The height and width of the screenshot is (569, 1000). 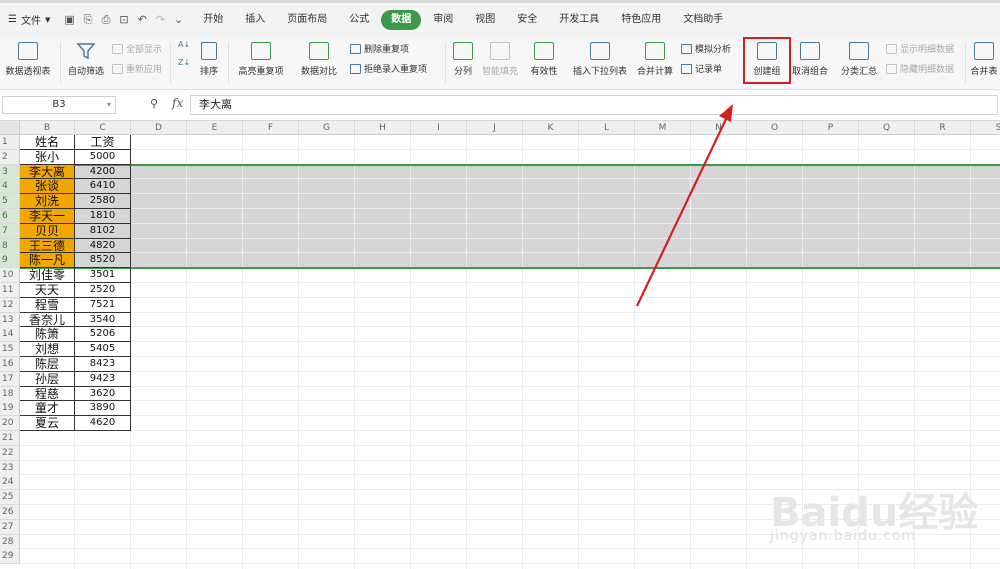 I want to click on salary-cell: 5206, so click(x=103, y=335).